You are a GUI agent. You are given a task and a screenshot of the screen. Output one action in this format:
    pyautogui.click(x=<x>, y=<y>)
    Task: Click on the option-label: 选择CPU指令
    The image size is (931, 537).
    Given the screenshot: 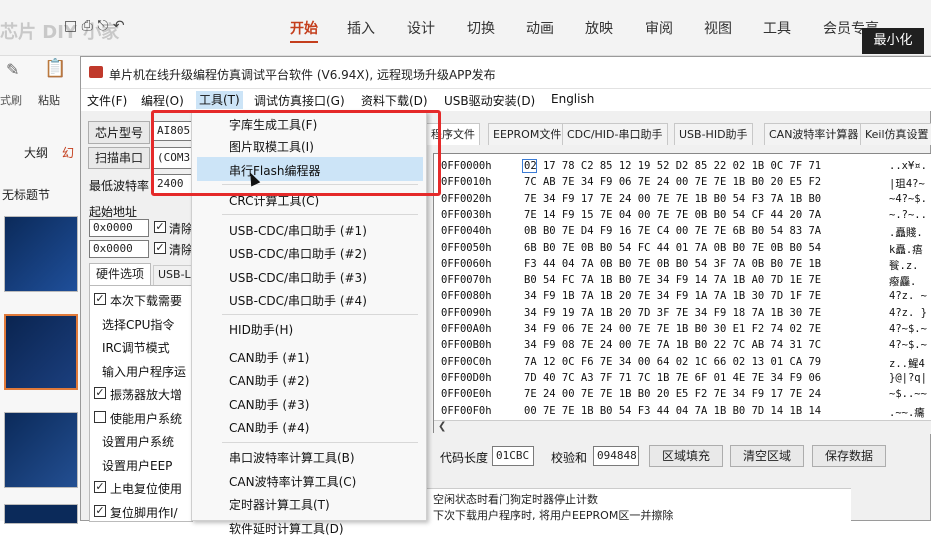 What is the action you would take?
    pyautogui.click(x=138, y=324)
    